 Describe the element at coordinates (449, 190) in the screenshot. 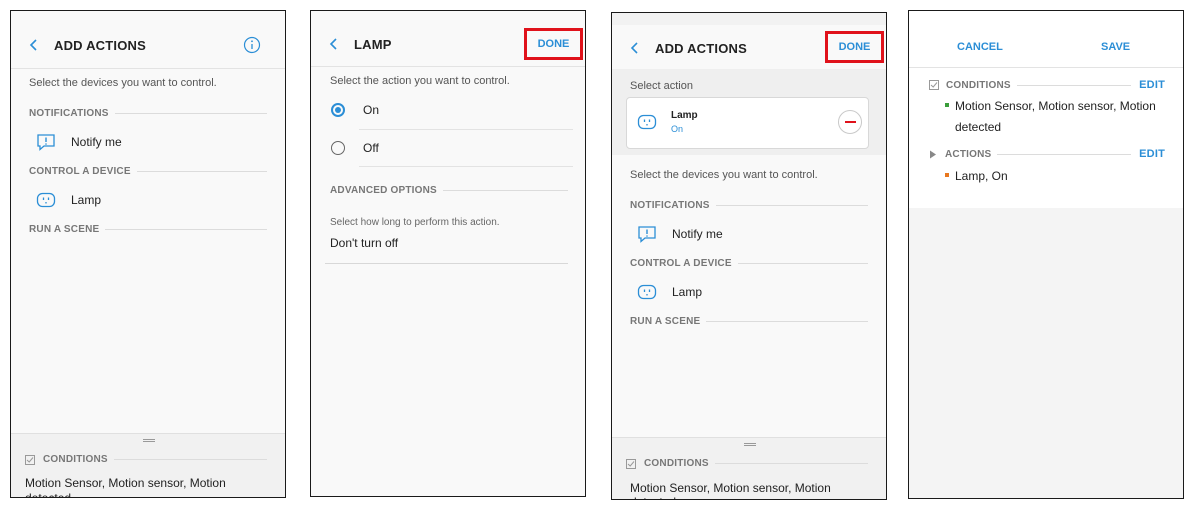

I see `section-advanced-options: ADVANCED OPTIONS` at that location.